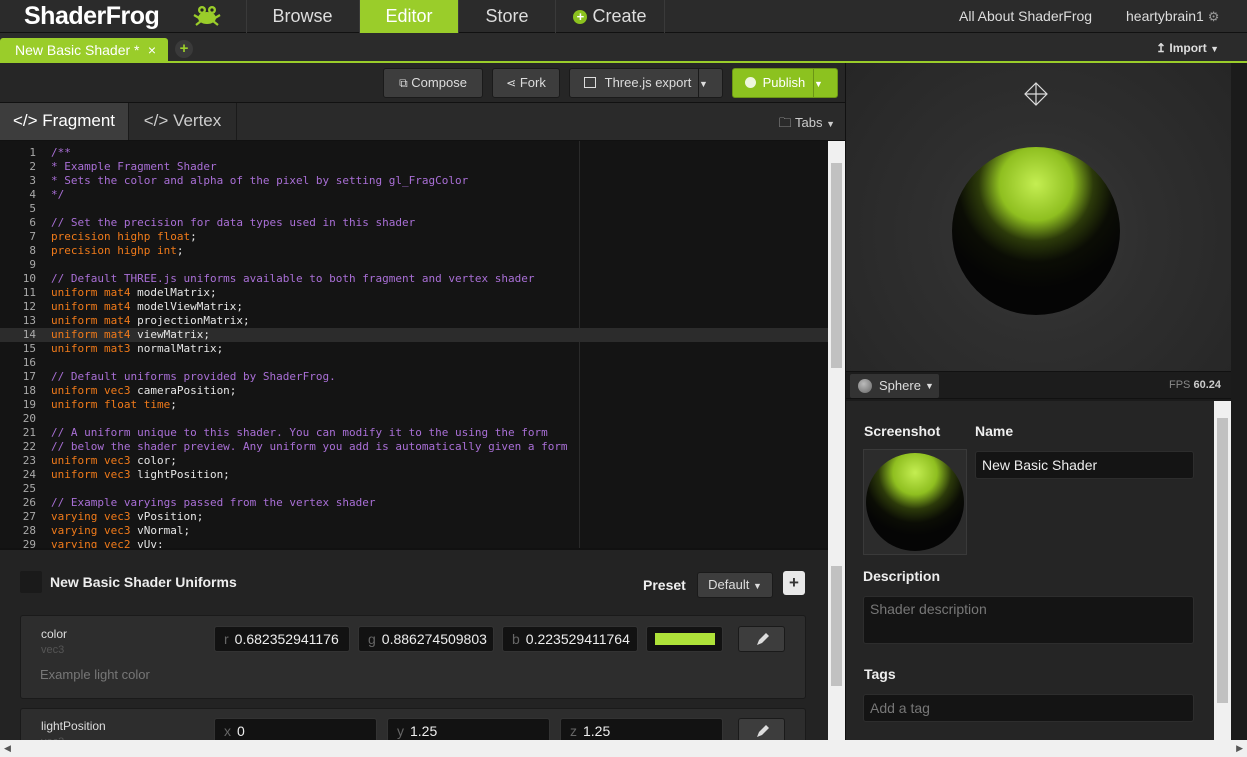 Image resolution: width=1247 pixels, height=757 pixels. I want to click on tabs-menu: 🗀 Tabs ▼, so click(807, 125).